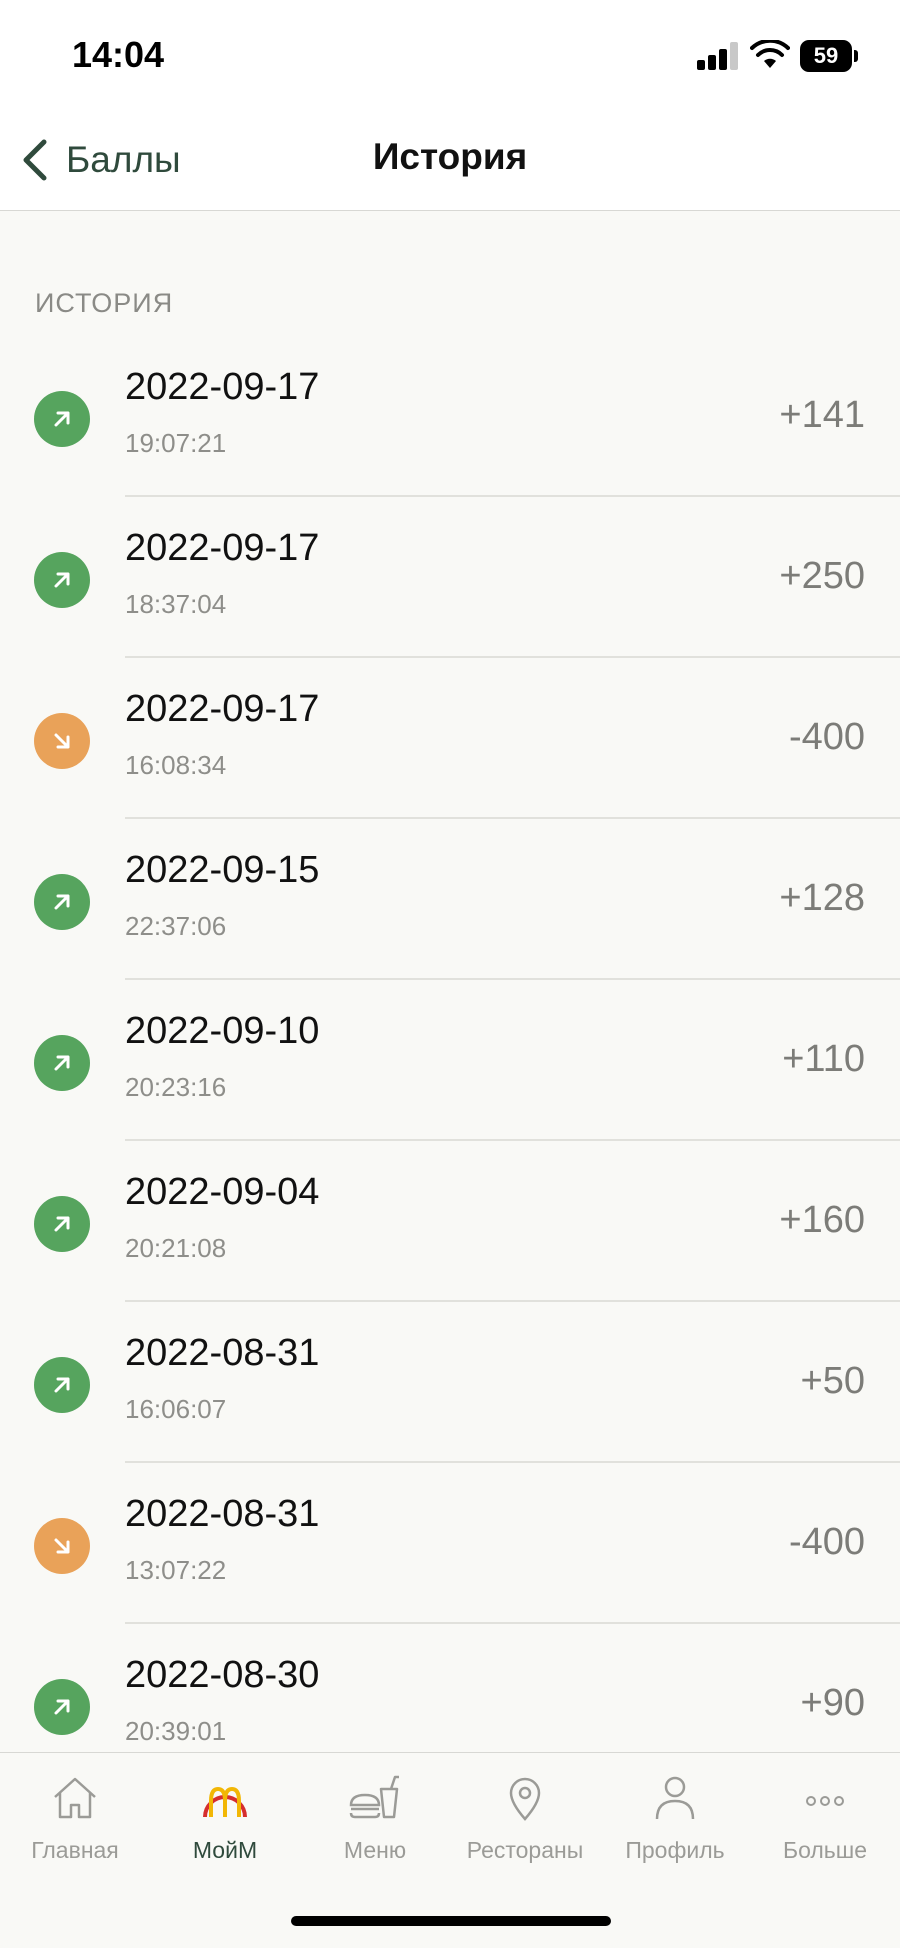 The height and width of the screenshot is (1948, 900). I want to click on history-time: 13:07:22, so click(176, 1570).